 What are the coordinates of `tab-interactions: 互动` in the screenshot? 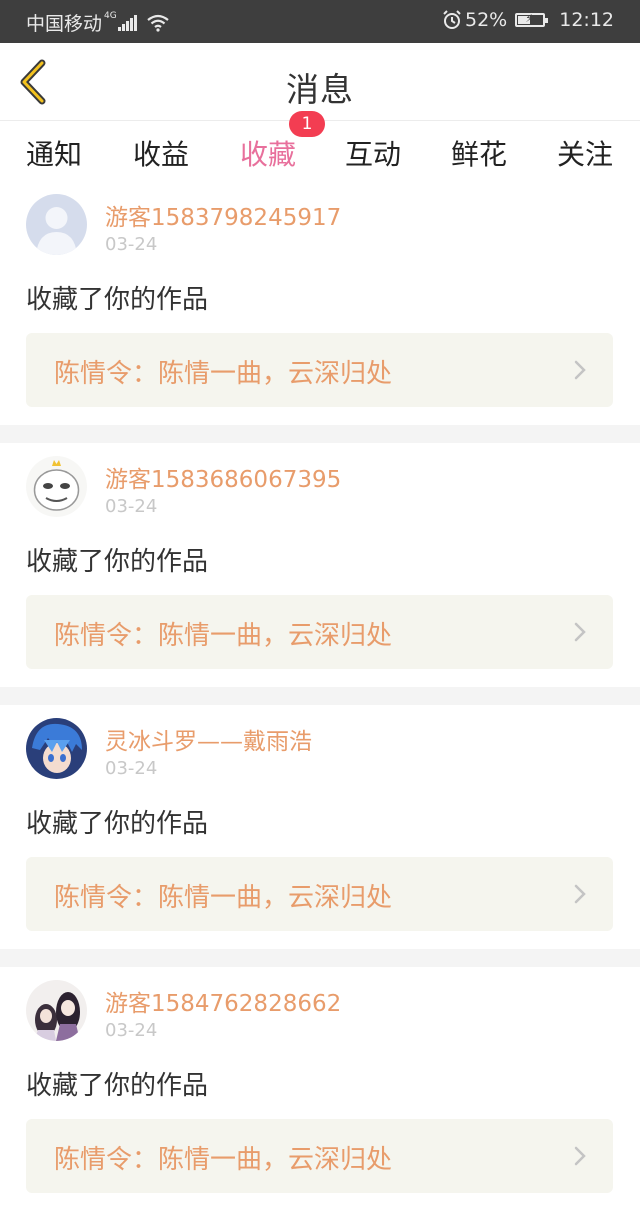 It's located at (373, 153).